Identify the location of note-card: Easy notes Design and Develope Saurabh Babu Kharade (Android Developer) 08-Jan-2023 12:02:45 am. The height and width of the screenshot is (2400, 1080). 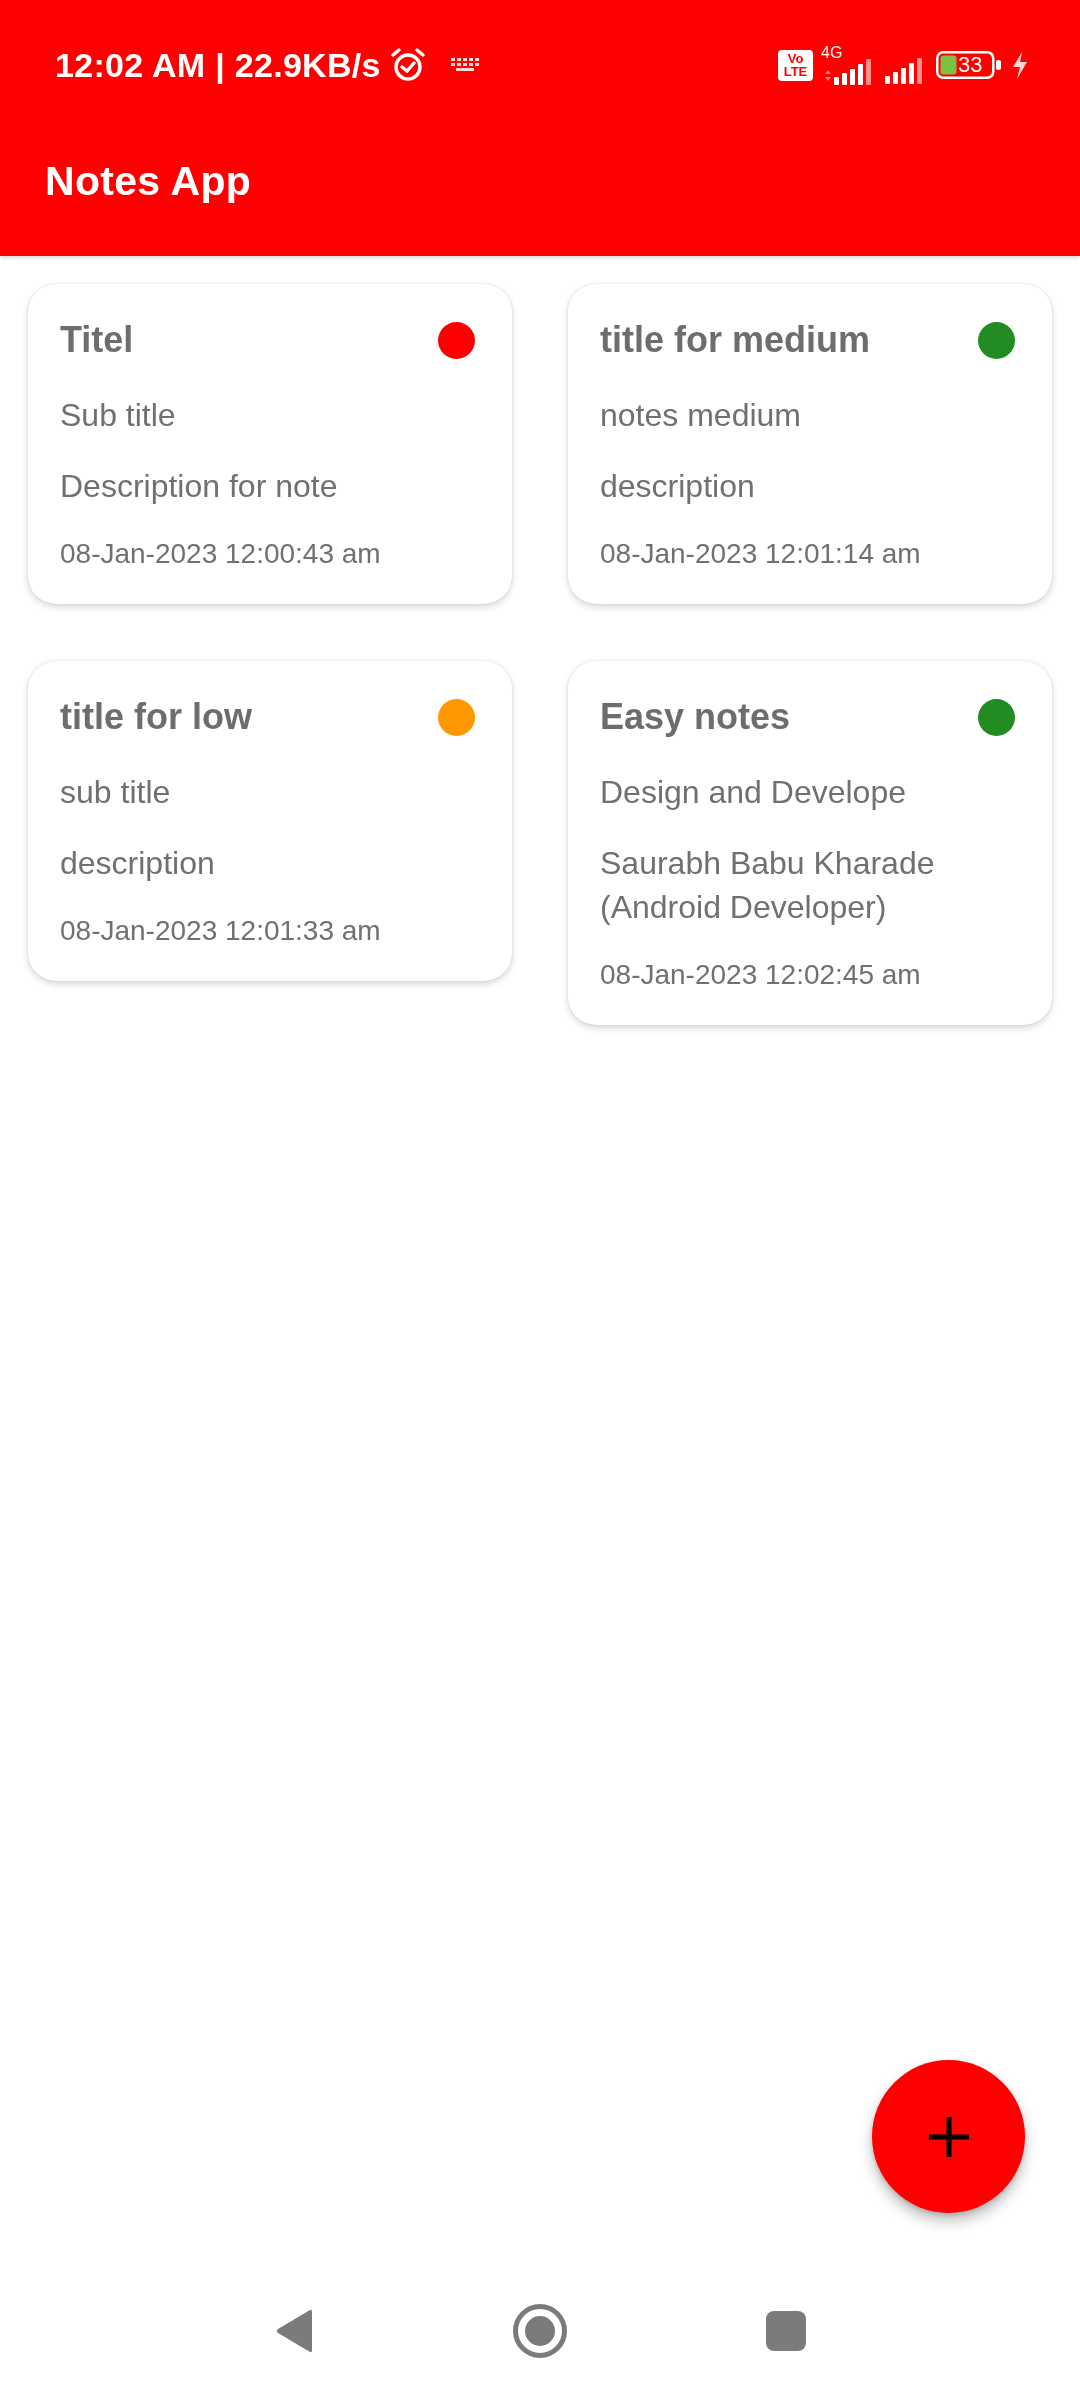
(810, 843).